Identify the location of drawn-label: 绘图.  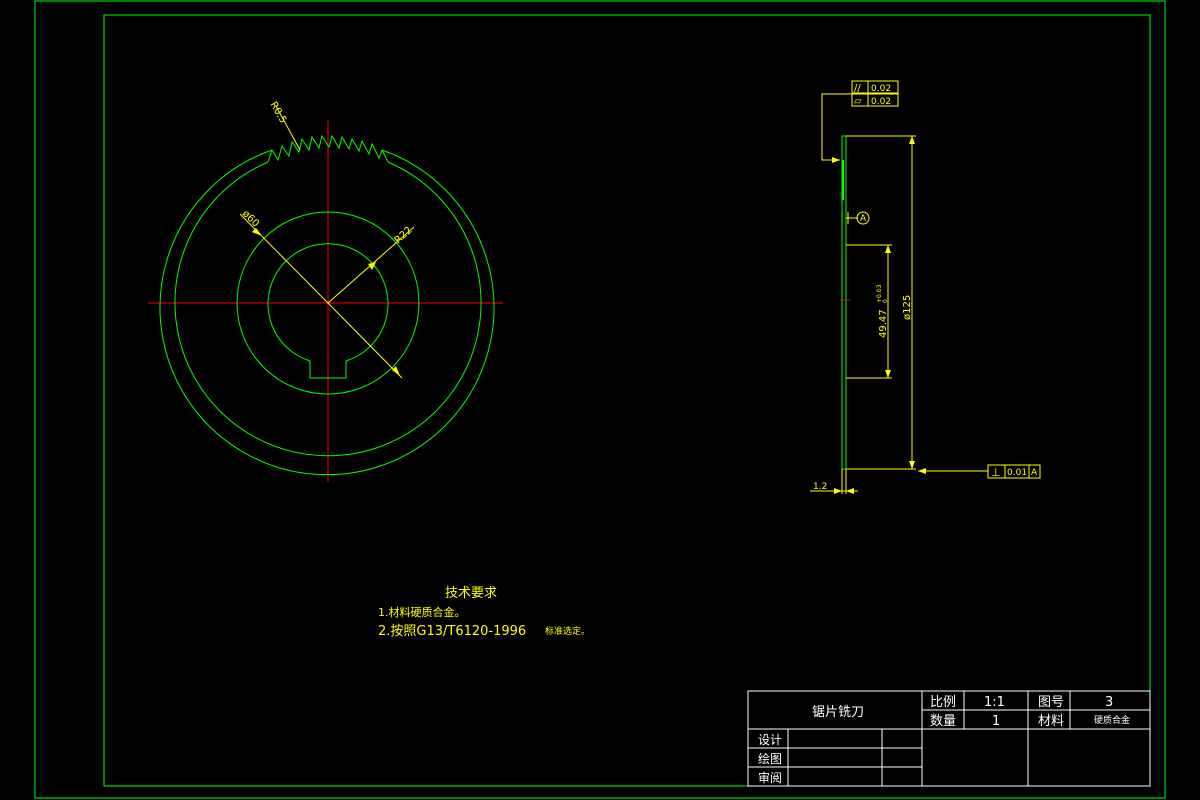
(770, 758).